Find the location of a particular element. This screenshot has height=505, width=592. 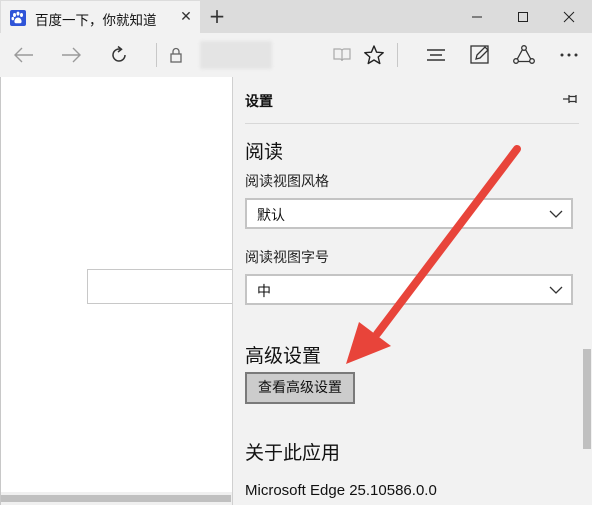

close-icon is located at coordinates (569, 16).